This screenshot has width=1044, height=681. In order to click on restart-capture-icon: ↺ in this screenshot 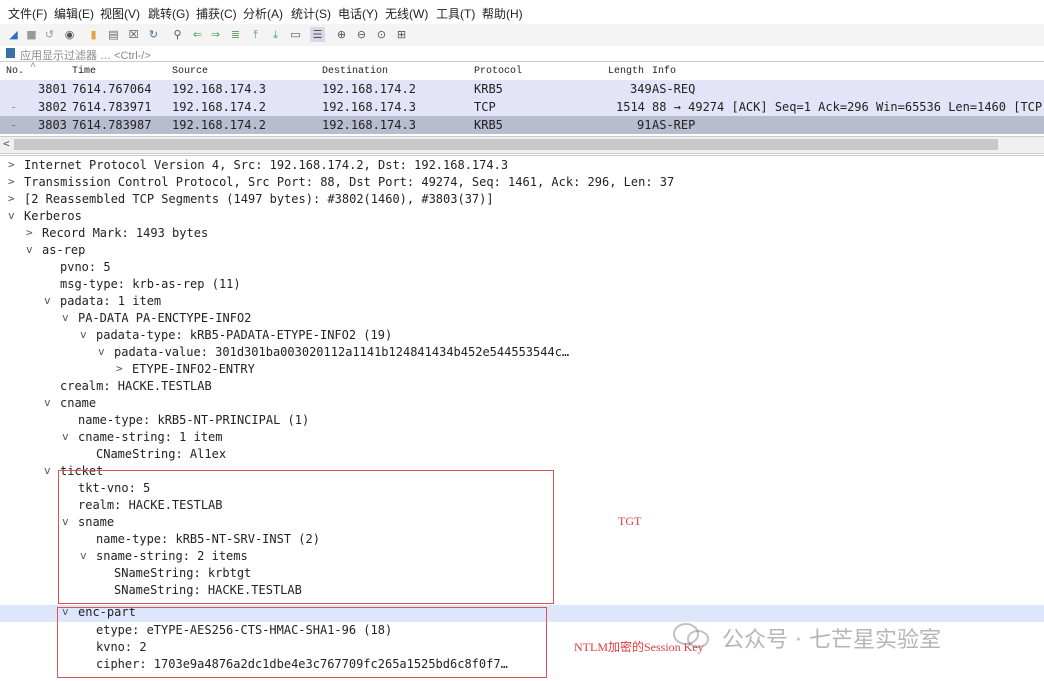, I will do `click(49, 34)`.